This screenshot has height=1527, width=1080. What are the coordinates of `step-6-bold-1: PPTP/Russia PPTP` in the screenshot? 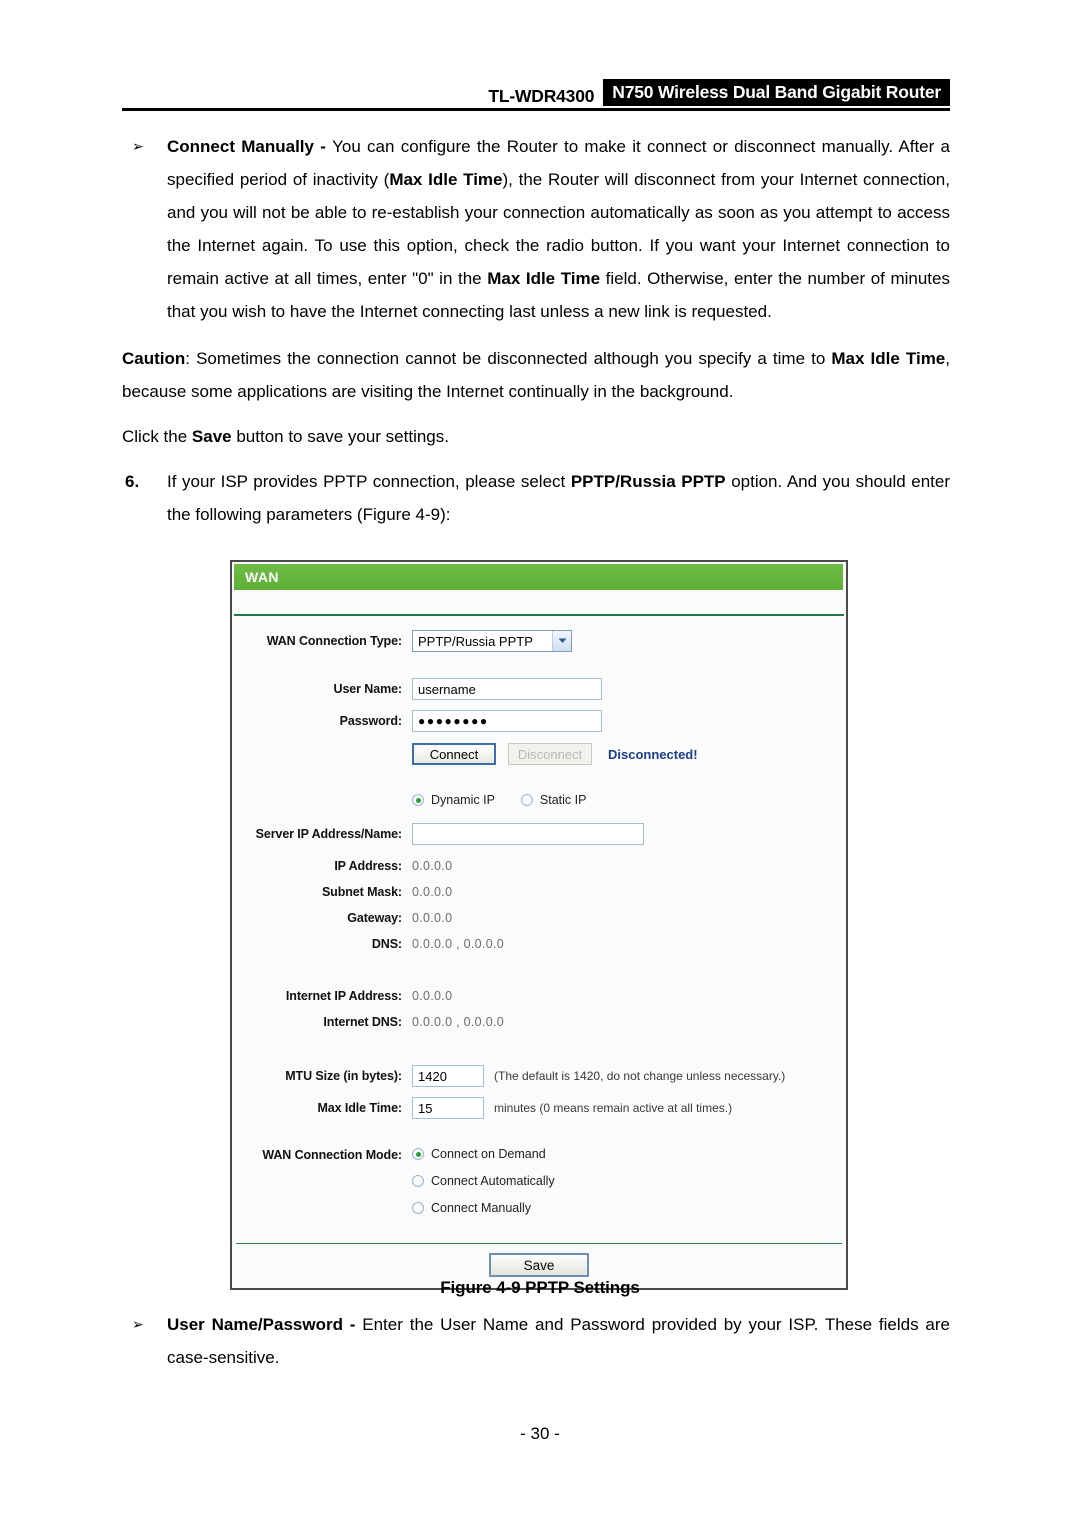 It's located at (648, 481).